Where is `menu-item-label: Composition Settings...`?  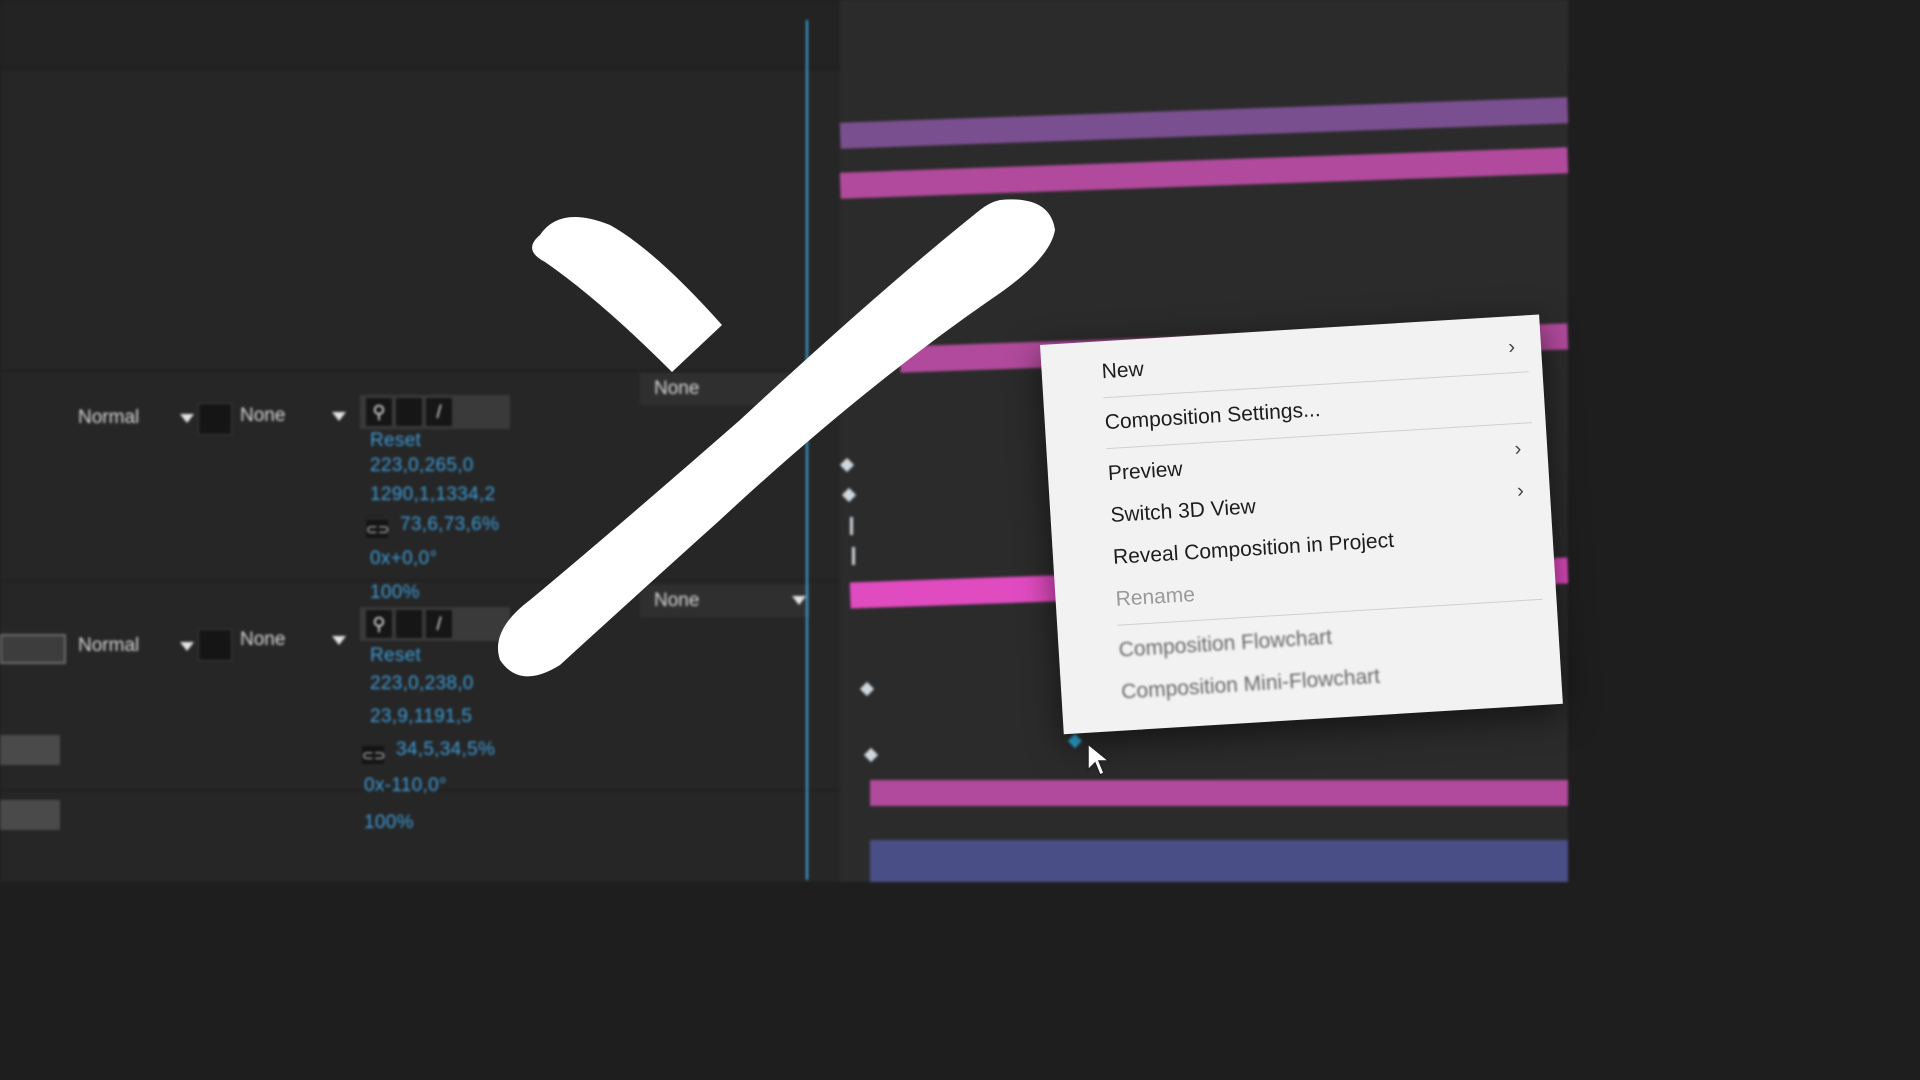 menu-item-label: Composition Settings... is located at coordinates (1213, 416).